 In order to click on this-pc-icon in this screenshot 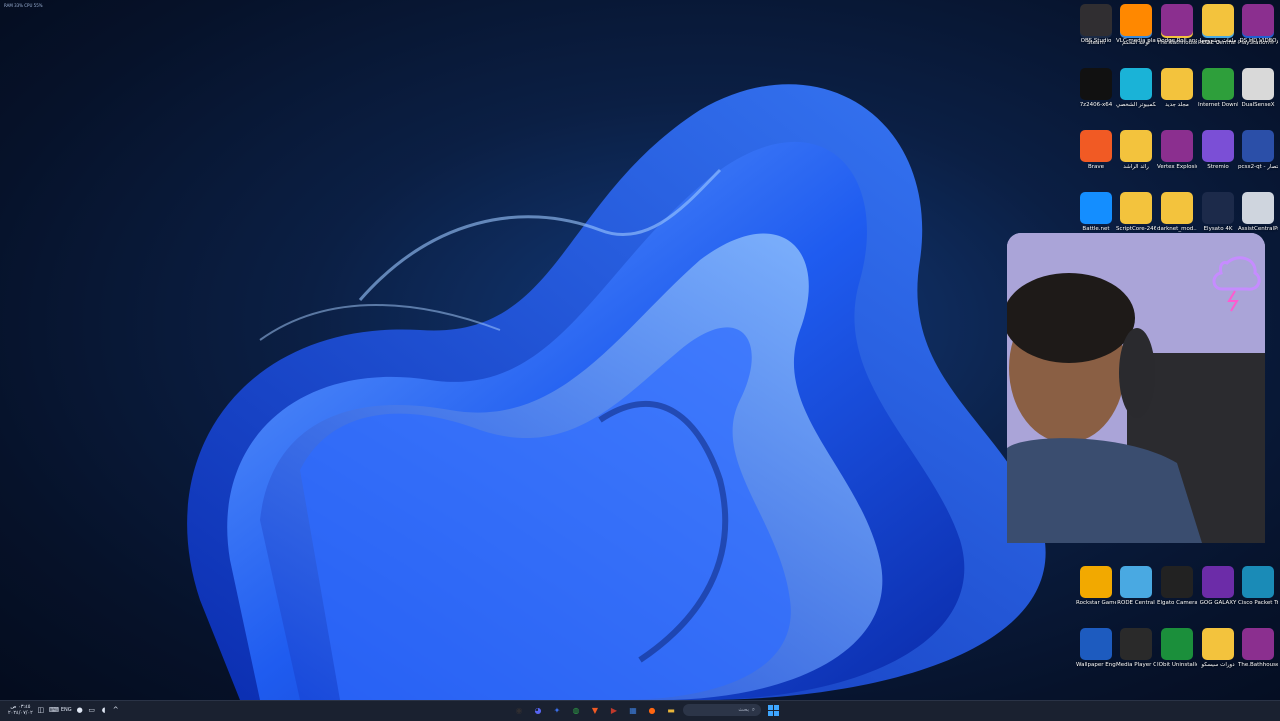, I will do `click(1136, 84)`.